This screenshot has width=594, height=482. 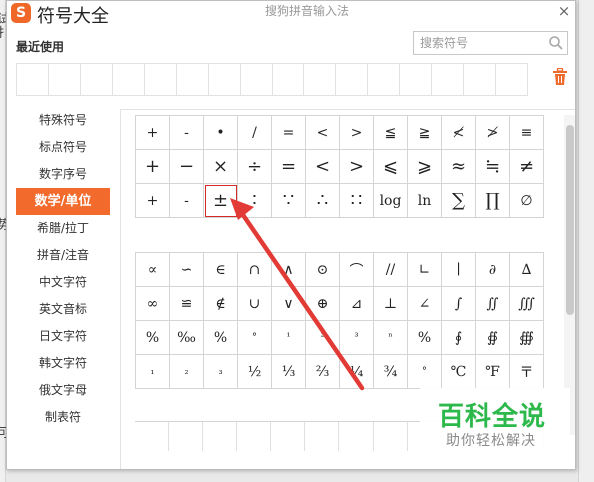 What do you see at coordinates (289, 372) in the screenshot?
I see `symbol-cell: ⅓` at bounding box center [289, 372].